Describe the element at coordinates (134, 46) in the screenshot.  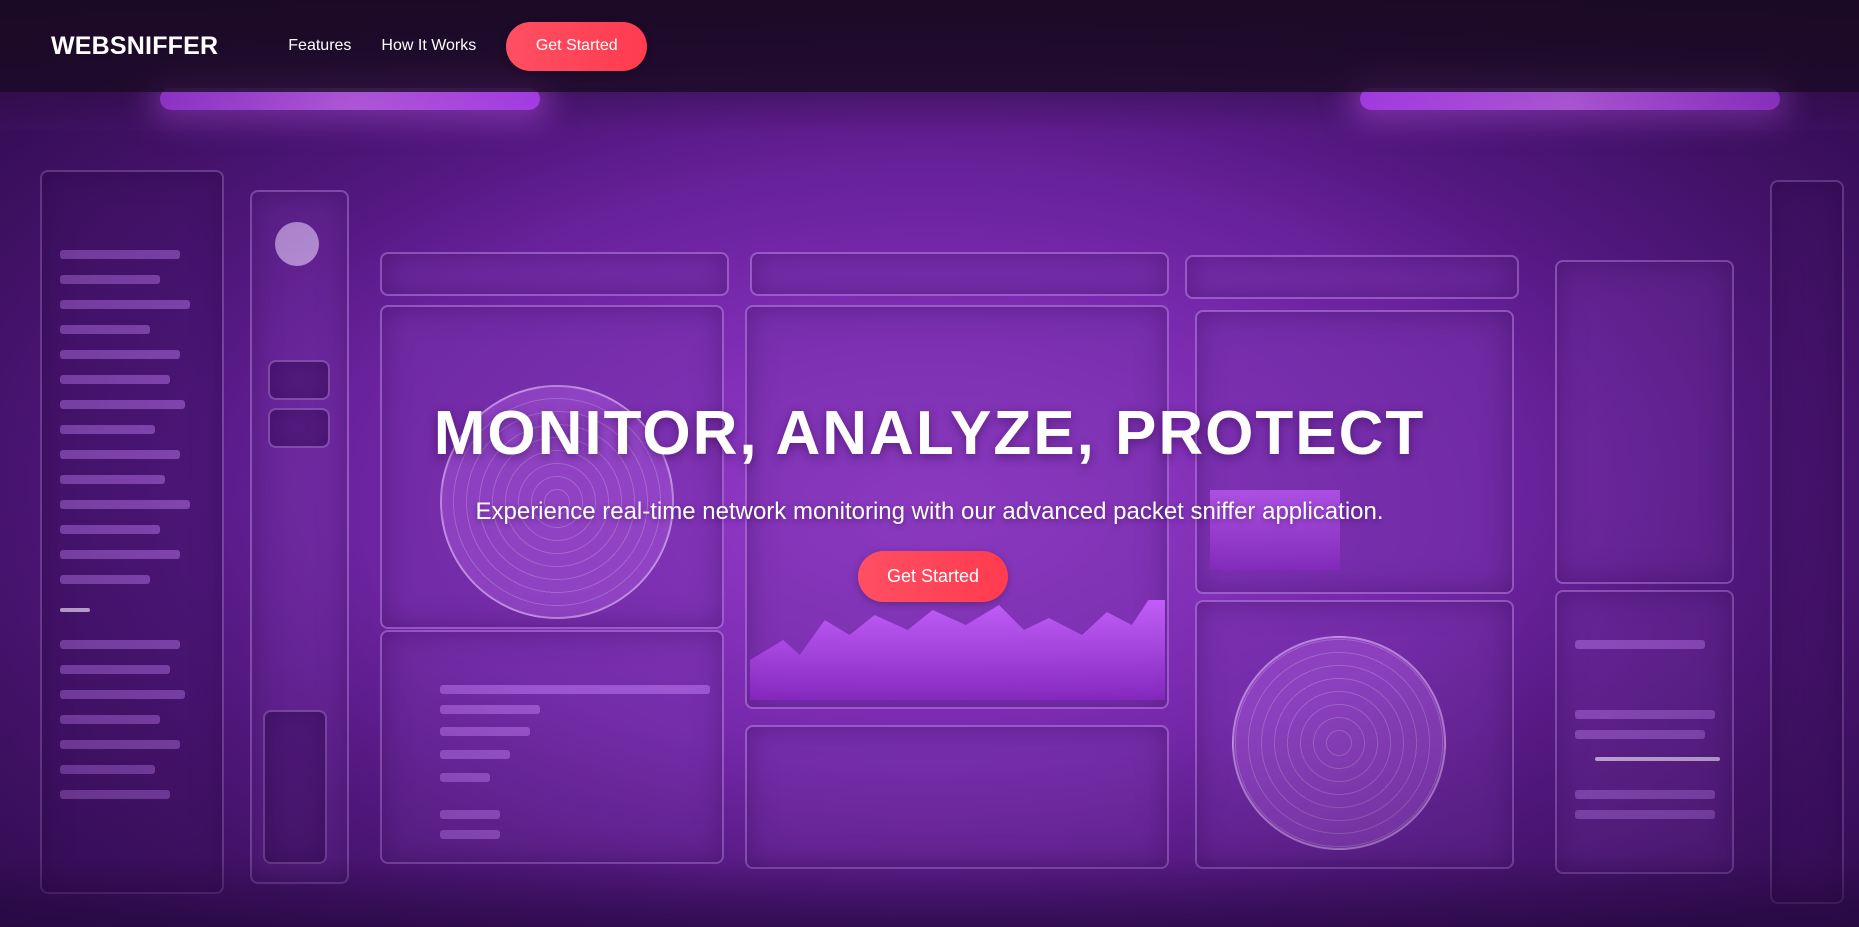
I see `brand-logo: WEBSNIFFER` at that location.